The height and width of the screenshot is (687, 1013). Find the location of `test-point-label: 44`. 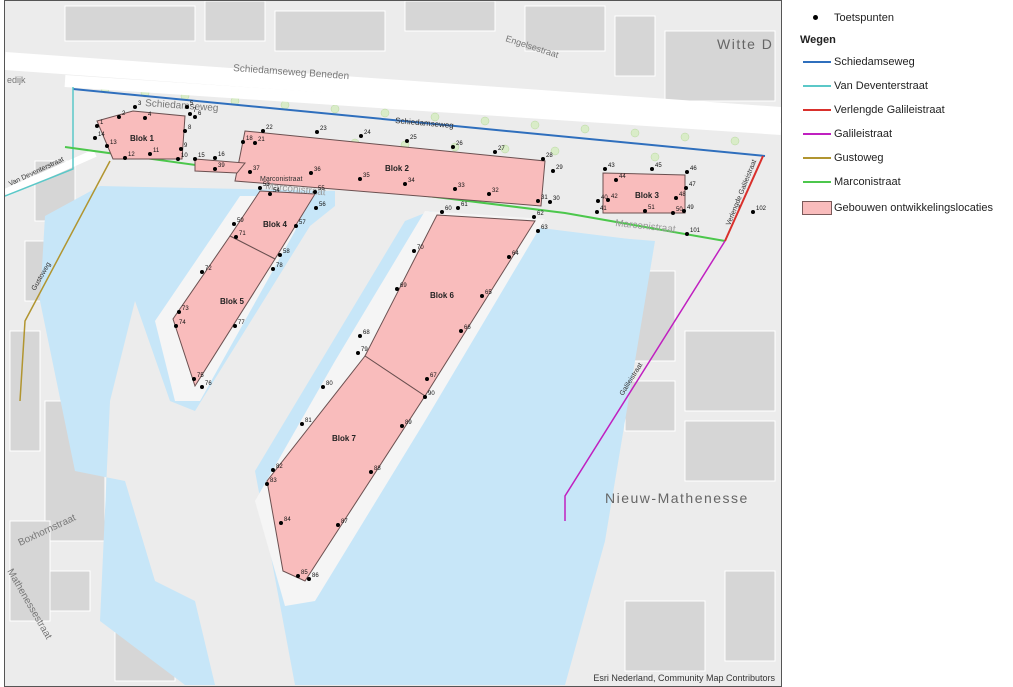

test-point-label: 44 is located at coordinates (622, 177).